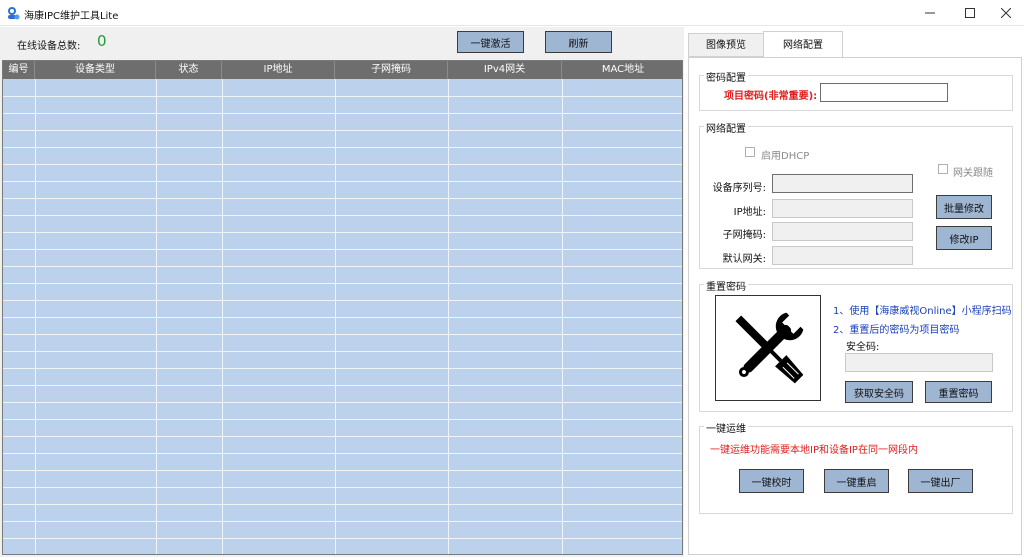  I want to click on grid-header: 编号 设备类型 状态 IP地址 子网掩码 IPv4网关 MAC地址, so click(342, 70).